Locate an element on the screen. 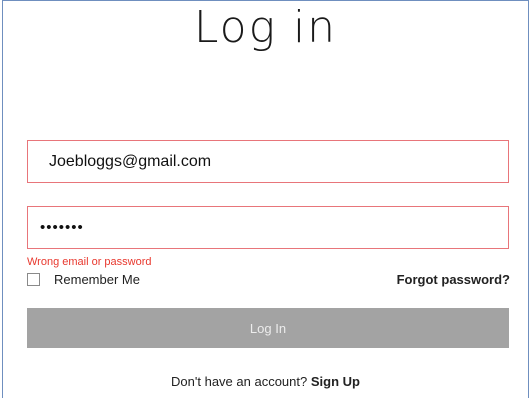  remember-me: Remember Me is located at coordinates (83, 279).